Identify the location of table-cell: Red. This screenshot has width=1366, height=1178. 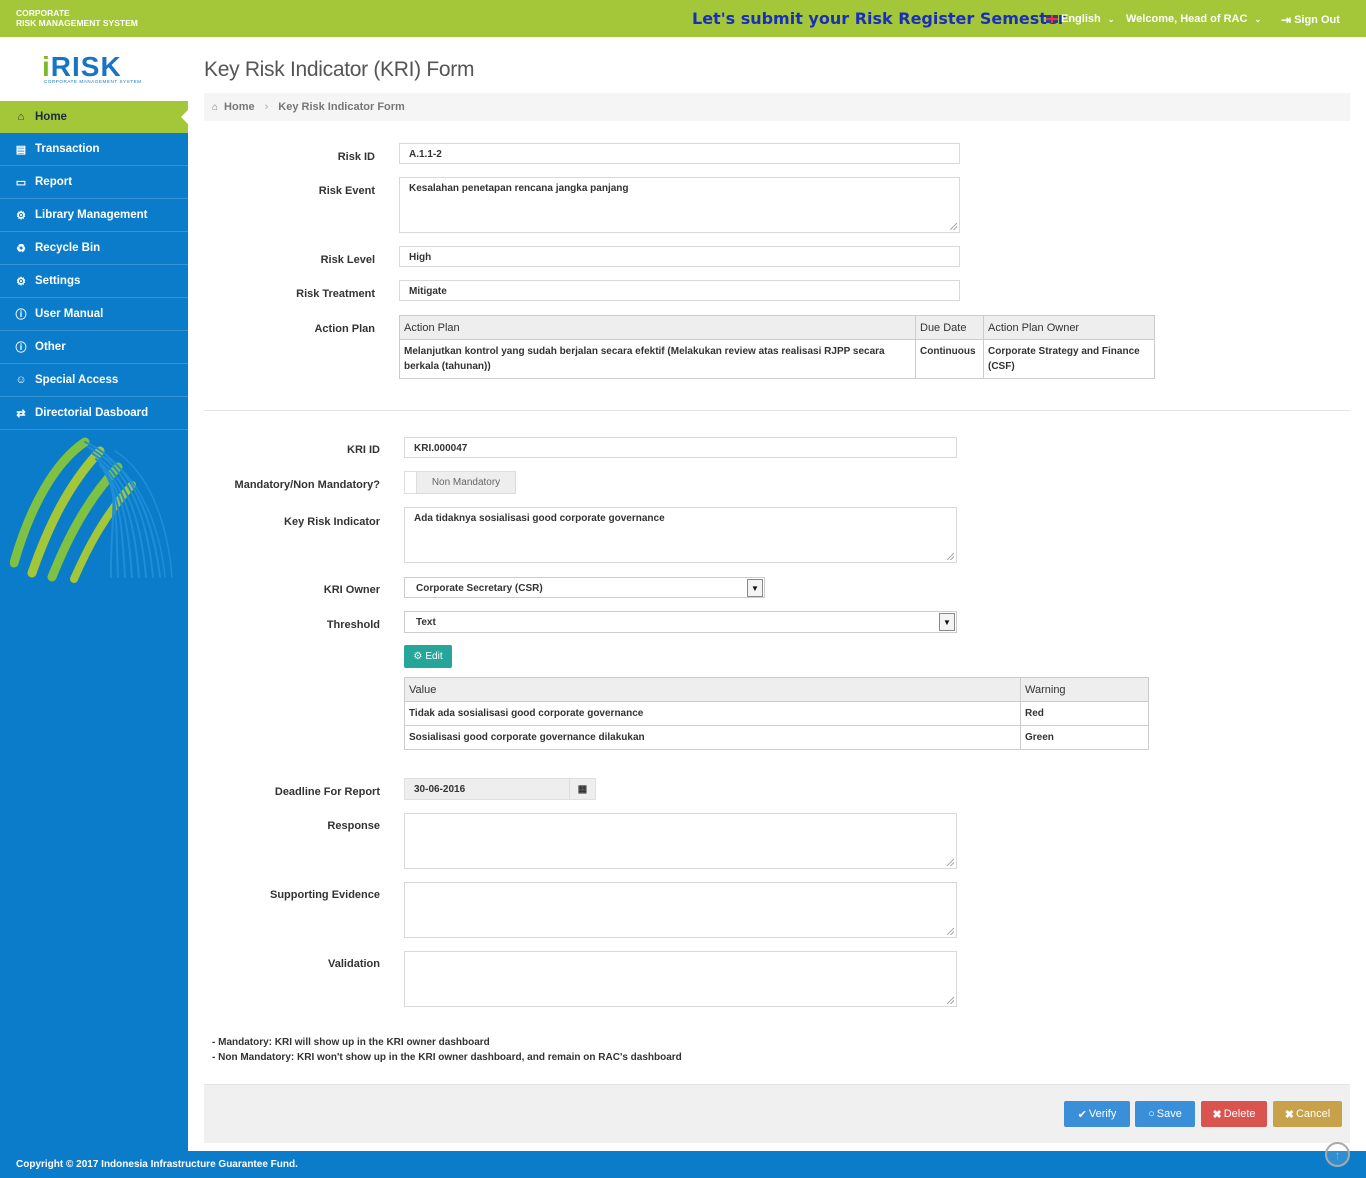
(1084, 713).